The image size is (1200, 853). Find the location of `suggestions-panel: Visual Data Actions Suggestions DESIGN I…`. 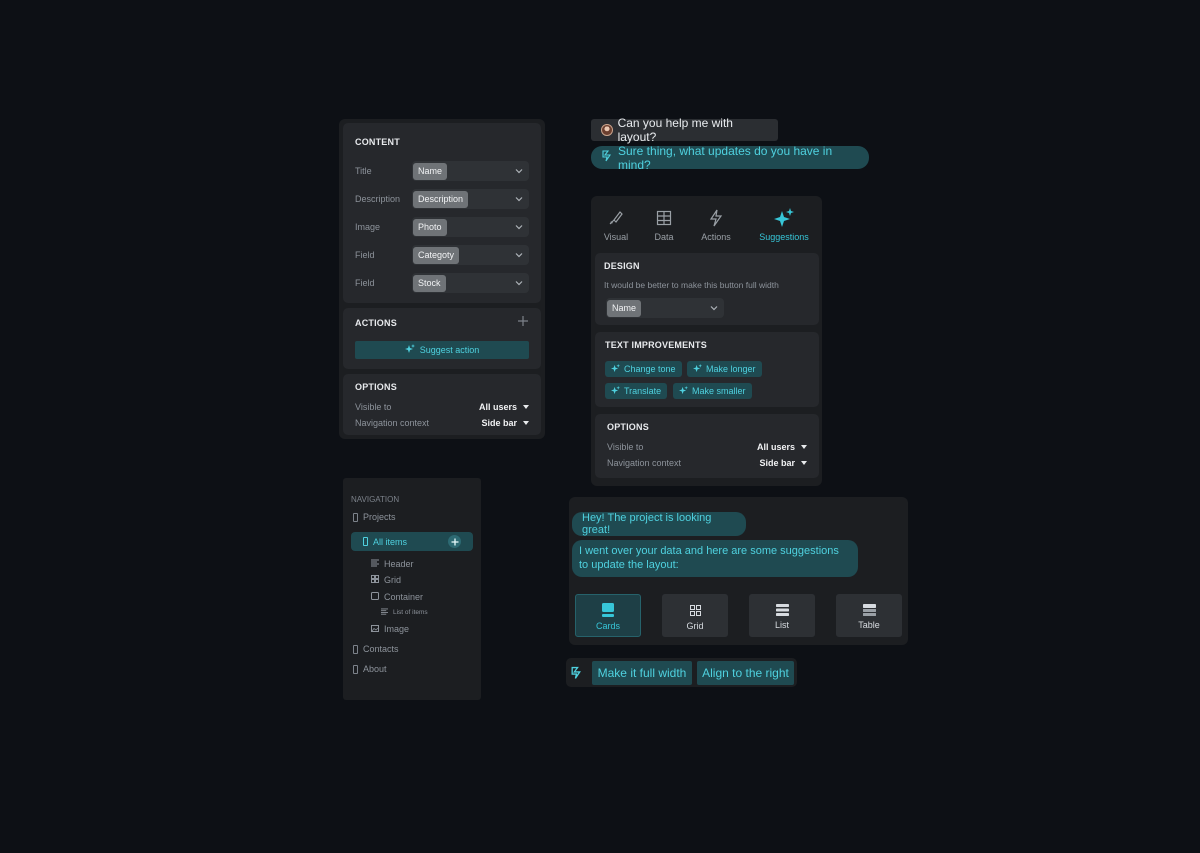

suggestions-panel: Visual Data Actions Suggestions DESIGN I… is located at coordinates (706, 341).